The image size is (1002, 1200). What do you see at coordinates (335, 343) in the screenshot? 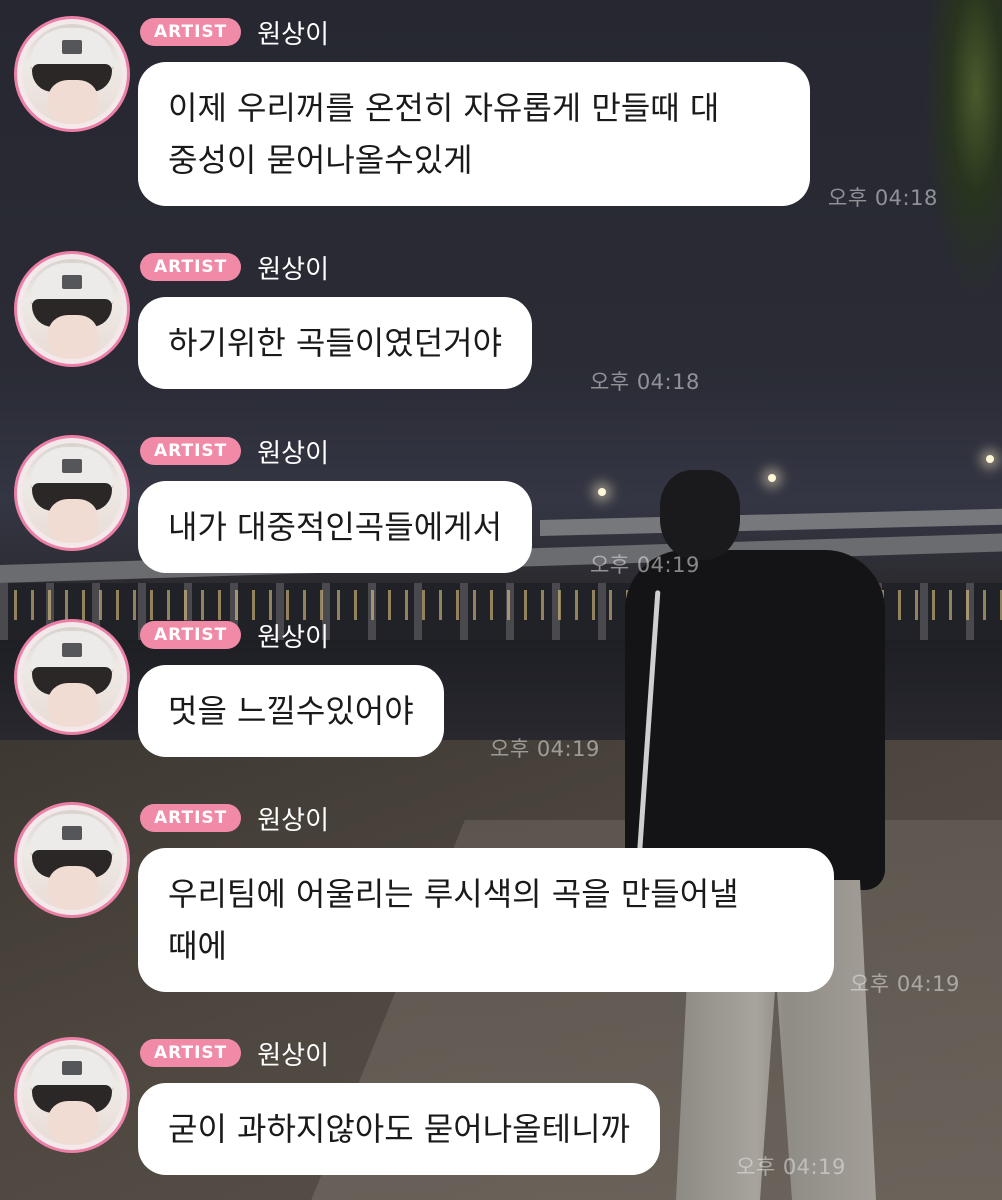
I see `message-bubble: 하기위한 곡들이였던거야` at bounding box center [335, 343].